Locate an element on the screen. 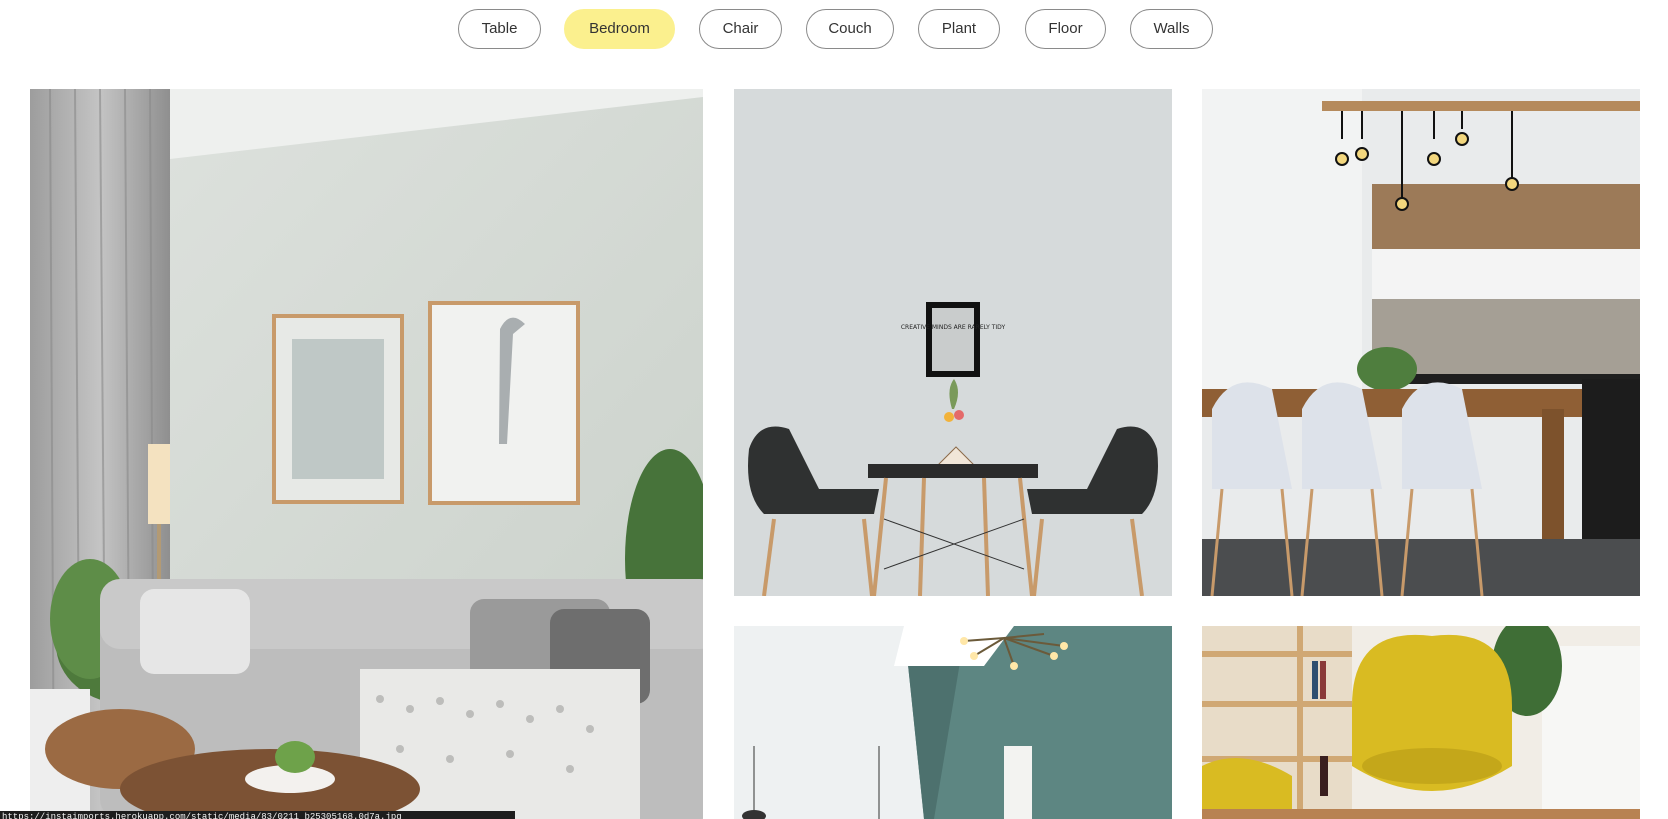 This screenshot has width=1668, height=819. filter-chip-bedroom: Bedroom is located at coordinates (619, 29).